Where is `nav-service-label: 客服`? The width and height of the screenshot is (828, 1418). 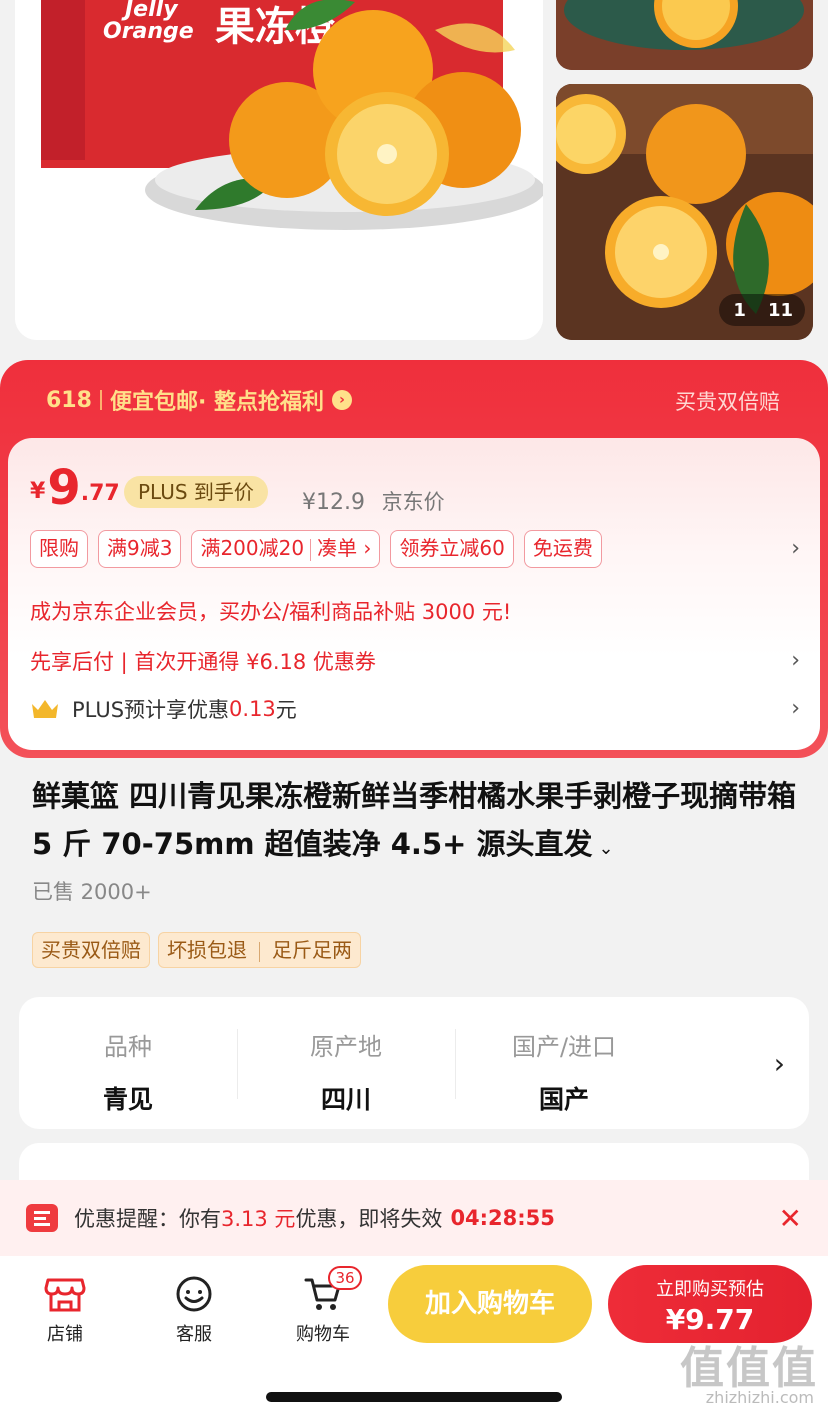 nav-service-label: 客服 is located at coordinates (194, 1334).